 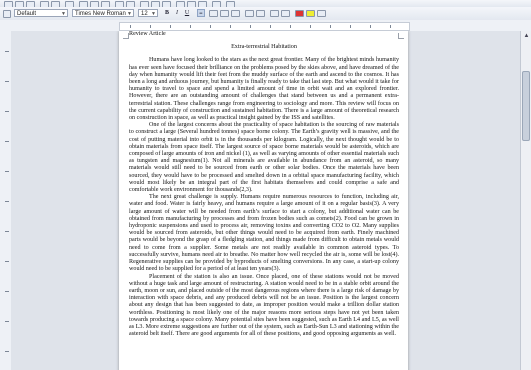 I want to click on vertical-scrollbar: ▲, so click(x=525, y=200).